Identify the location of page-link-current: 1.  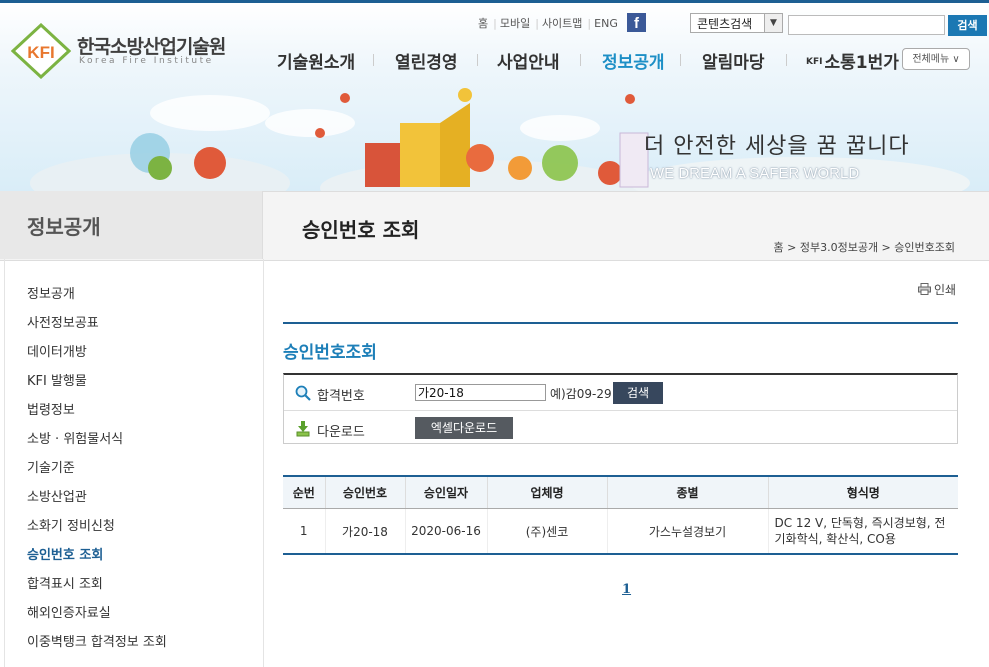
(626, 589).